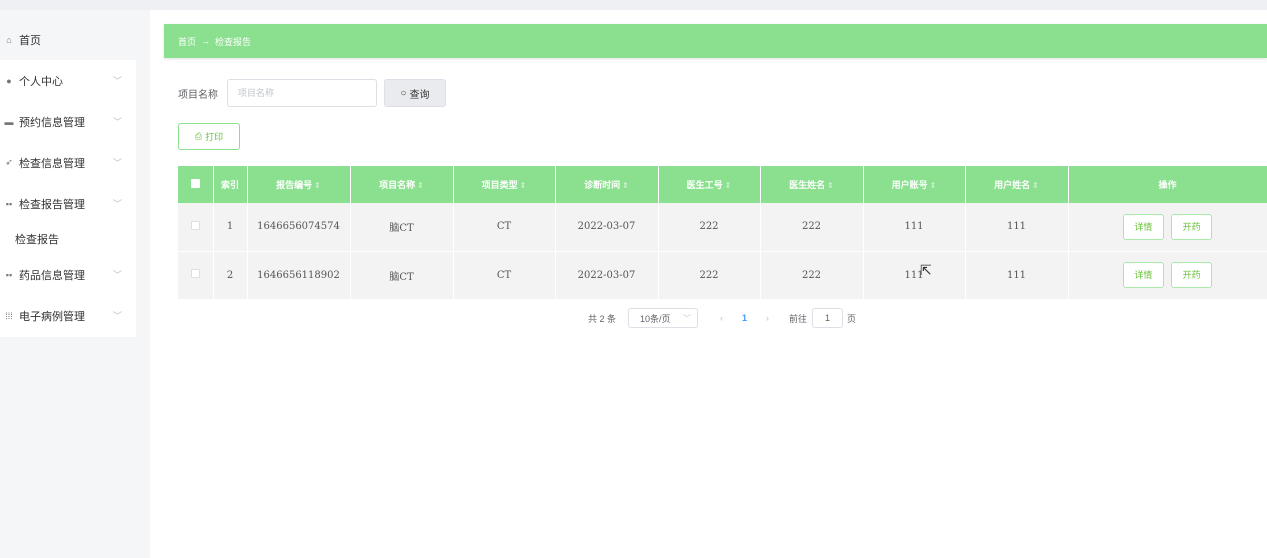 The image size is (1267, 558). What do you see at coordinates (30, 40) in the screenshot?
I see `sidebar-item-label: 首页` at bounding box center [30, 40].